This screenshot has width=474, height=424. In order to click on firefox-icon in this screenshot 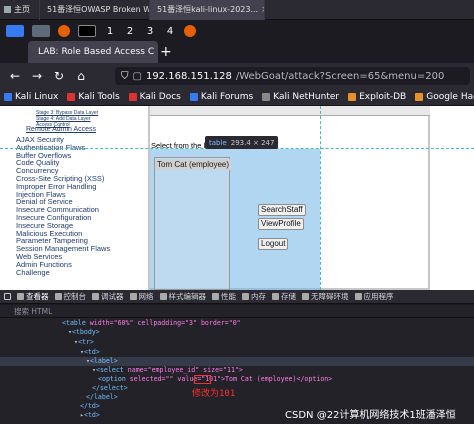, I will do `click(64, 31)`.